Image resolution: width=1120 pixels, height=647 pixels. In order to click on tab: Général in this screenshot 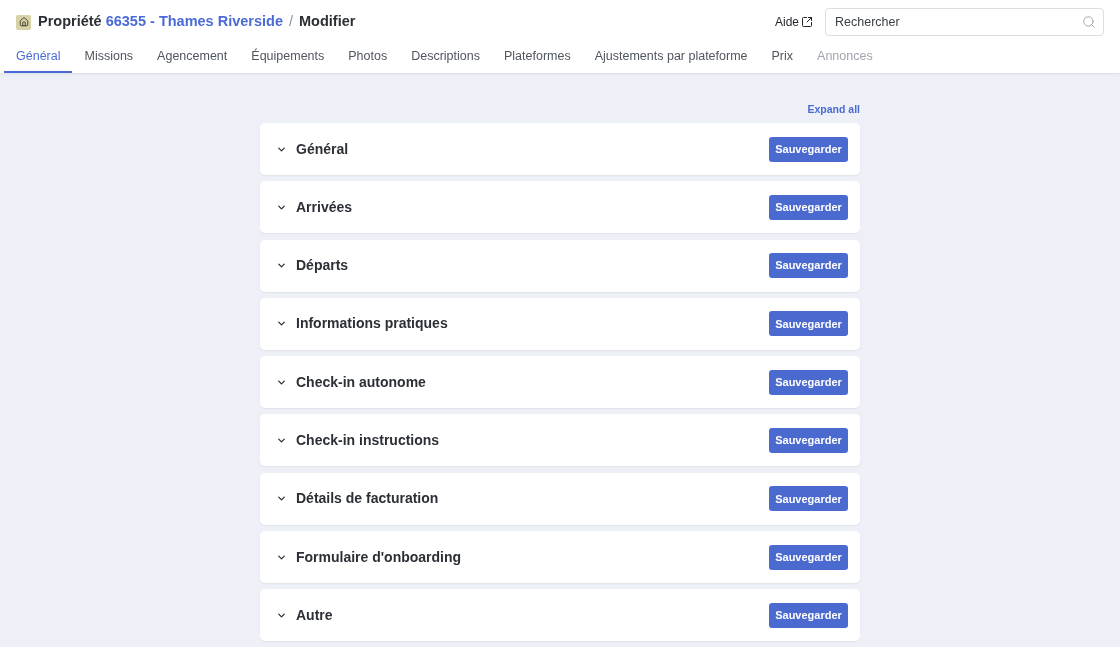, I will do `click(38, 58)`.